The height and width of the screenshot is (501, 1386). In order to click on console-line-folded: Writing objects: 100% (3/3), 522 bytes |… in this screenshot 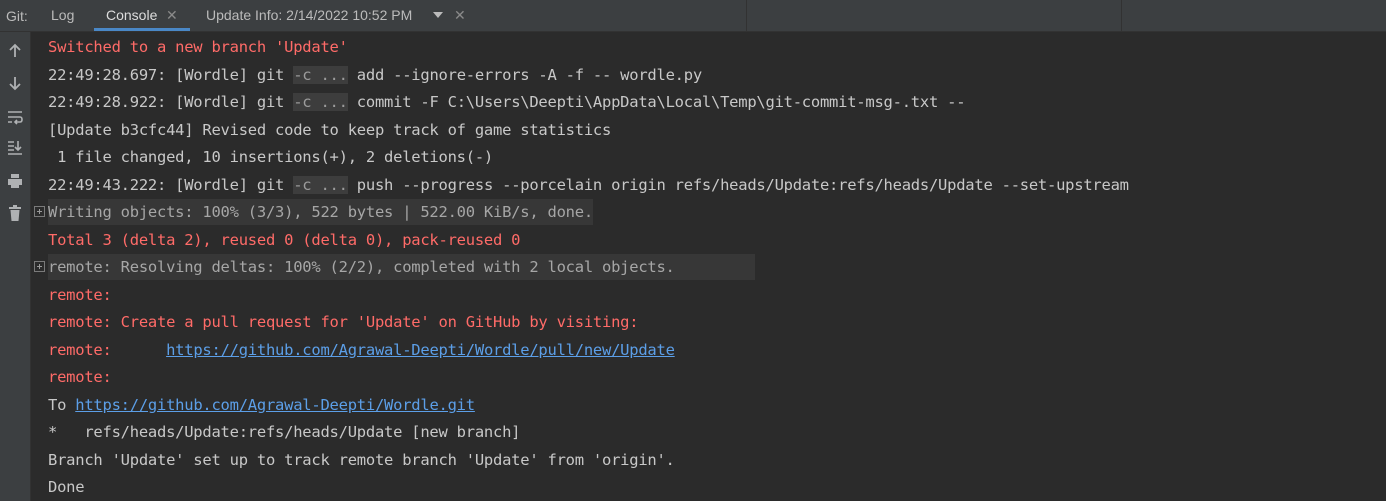, I will do `click(320, 212)`.